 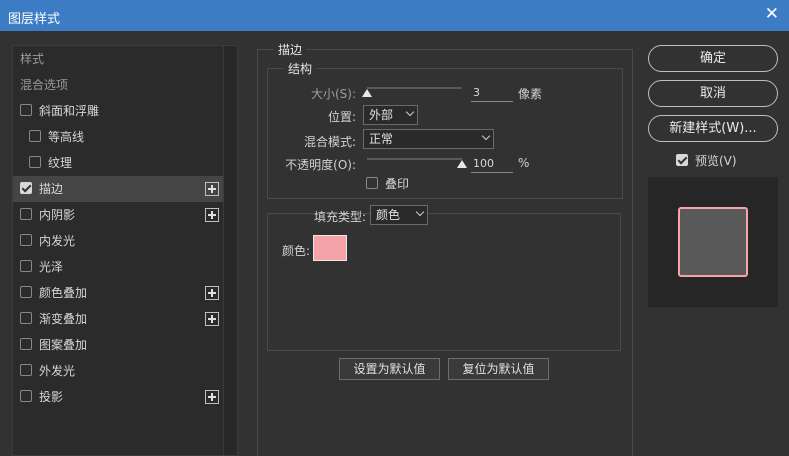 What do you see at coordinates (63, 293) in the screenshot?
I see `sidebar-item-label: 颜色叠加` at bounding box center [63, 293].